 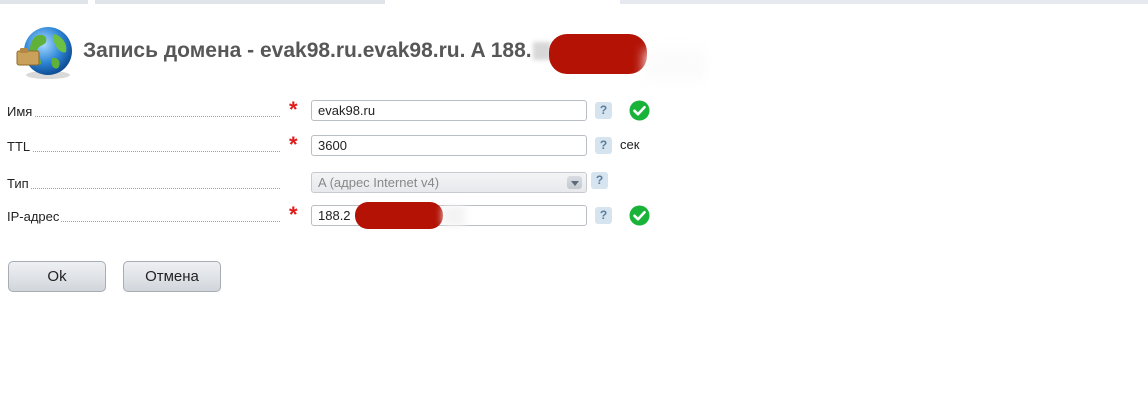 I want to click on ip-label: IP-адрес, so click(x=34, y=216).